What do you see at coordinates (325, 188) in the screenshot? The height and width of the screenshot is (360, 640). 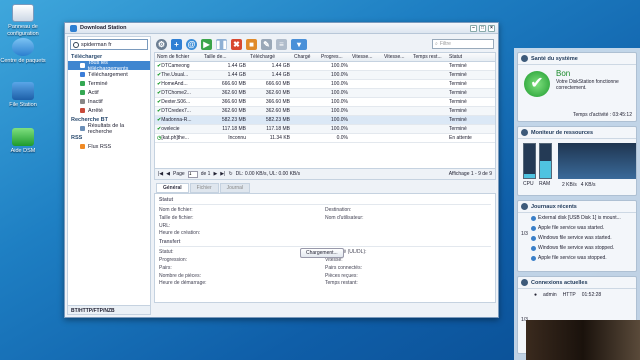 I see `detail-tabs: Général Fichier Journal` at bounding box center [325, 188].